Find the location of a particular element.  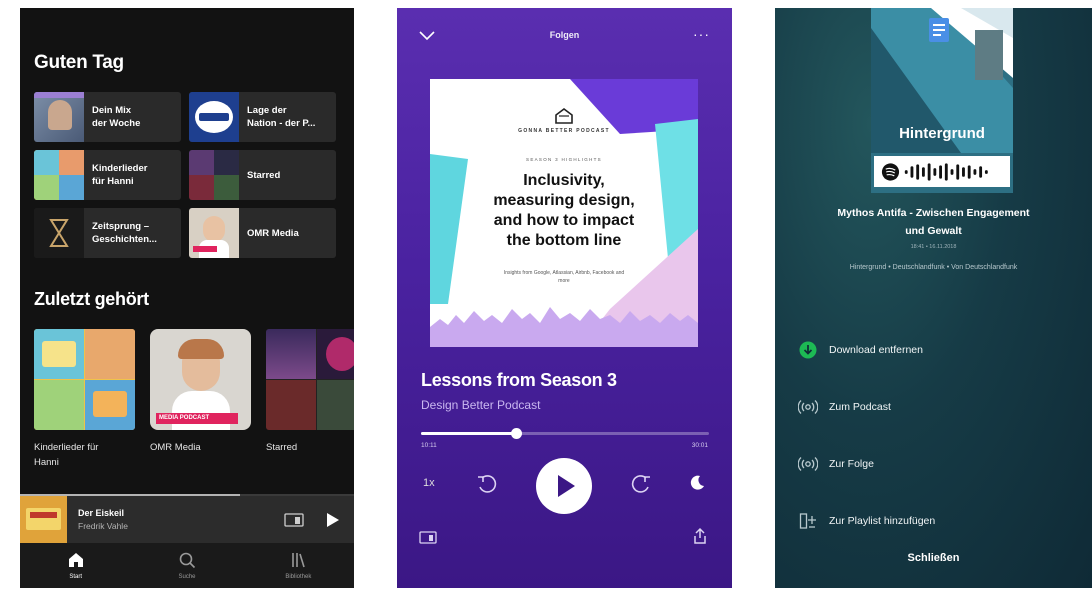

download-check-icon is located at coordinates (808, 349).